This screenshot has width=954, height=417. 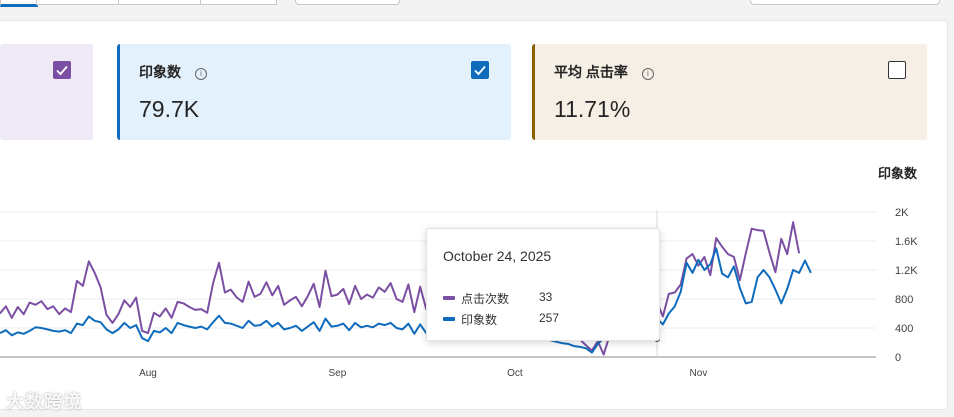 What do you see at coordinates (543, 284) in the screenshot?
I see `chart-tooltip: October 24, 2025 点击次数 33 印象数 257` at bounding box center [543, 284].